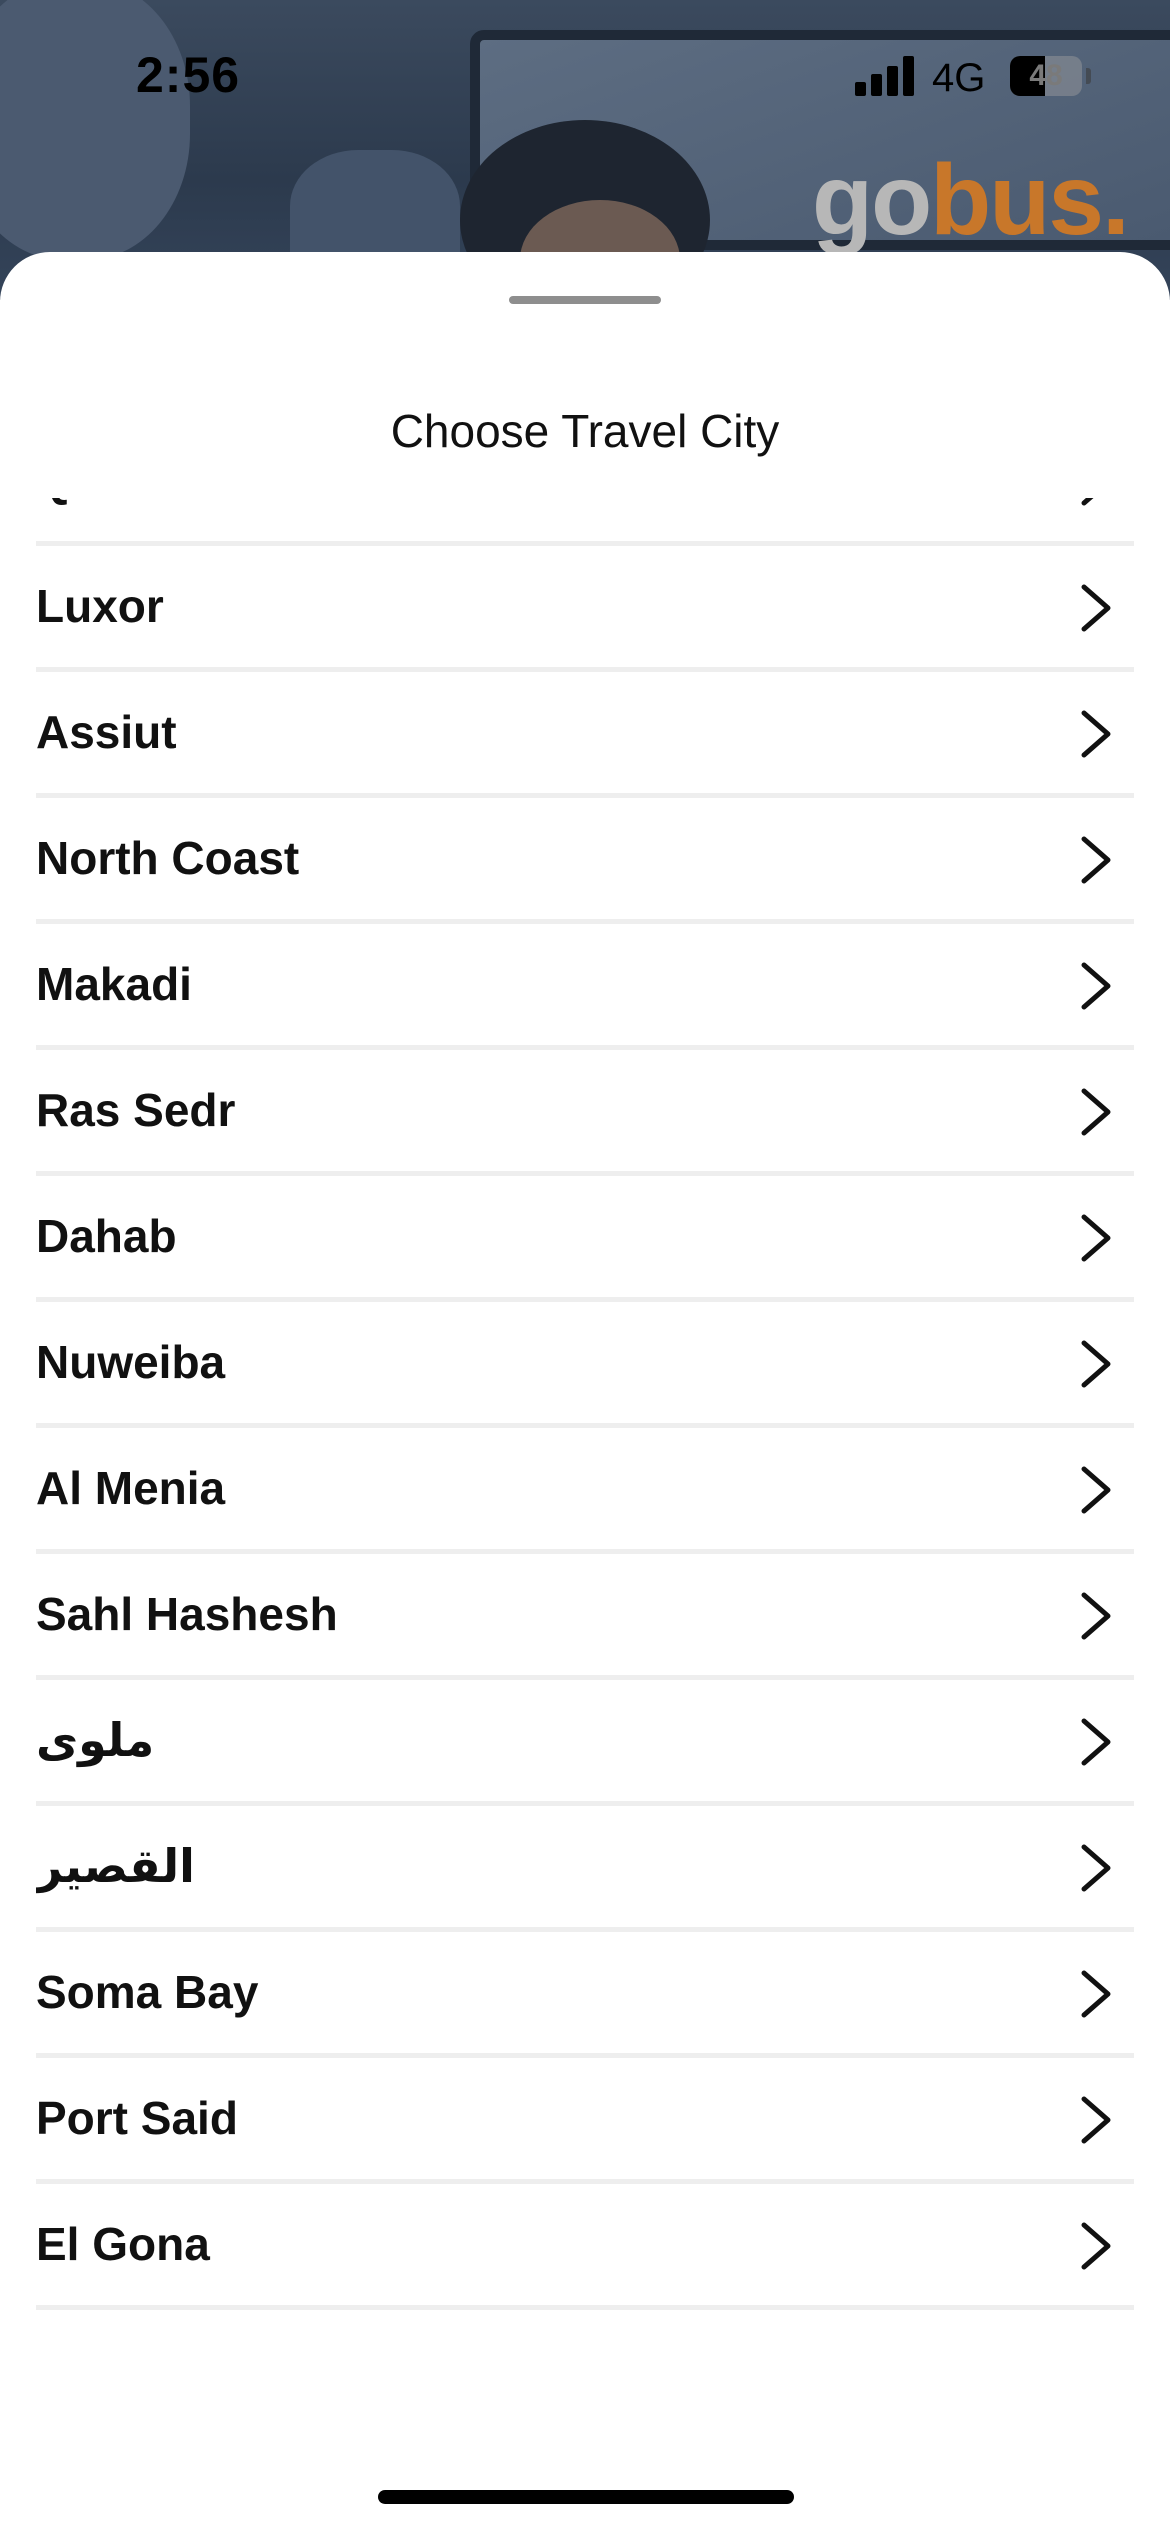 This screenshot has height=2532, width=1170. I want to click on city-name: Port Said, so click(137, 2118).